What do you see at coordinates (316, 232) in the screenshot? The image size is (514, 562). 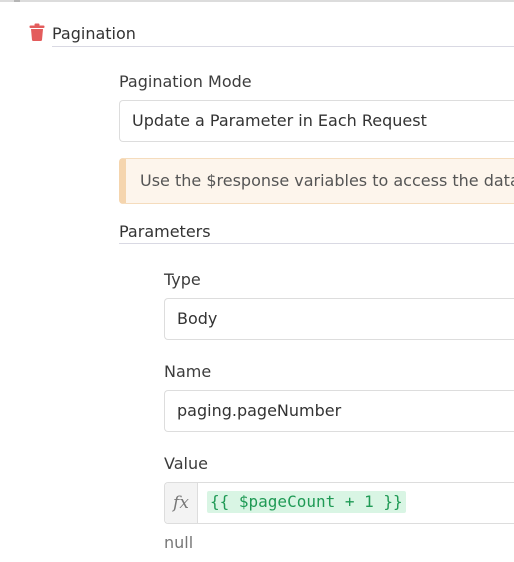 I see `parameters-title: Parameters` at bounding box center [316, 232].